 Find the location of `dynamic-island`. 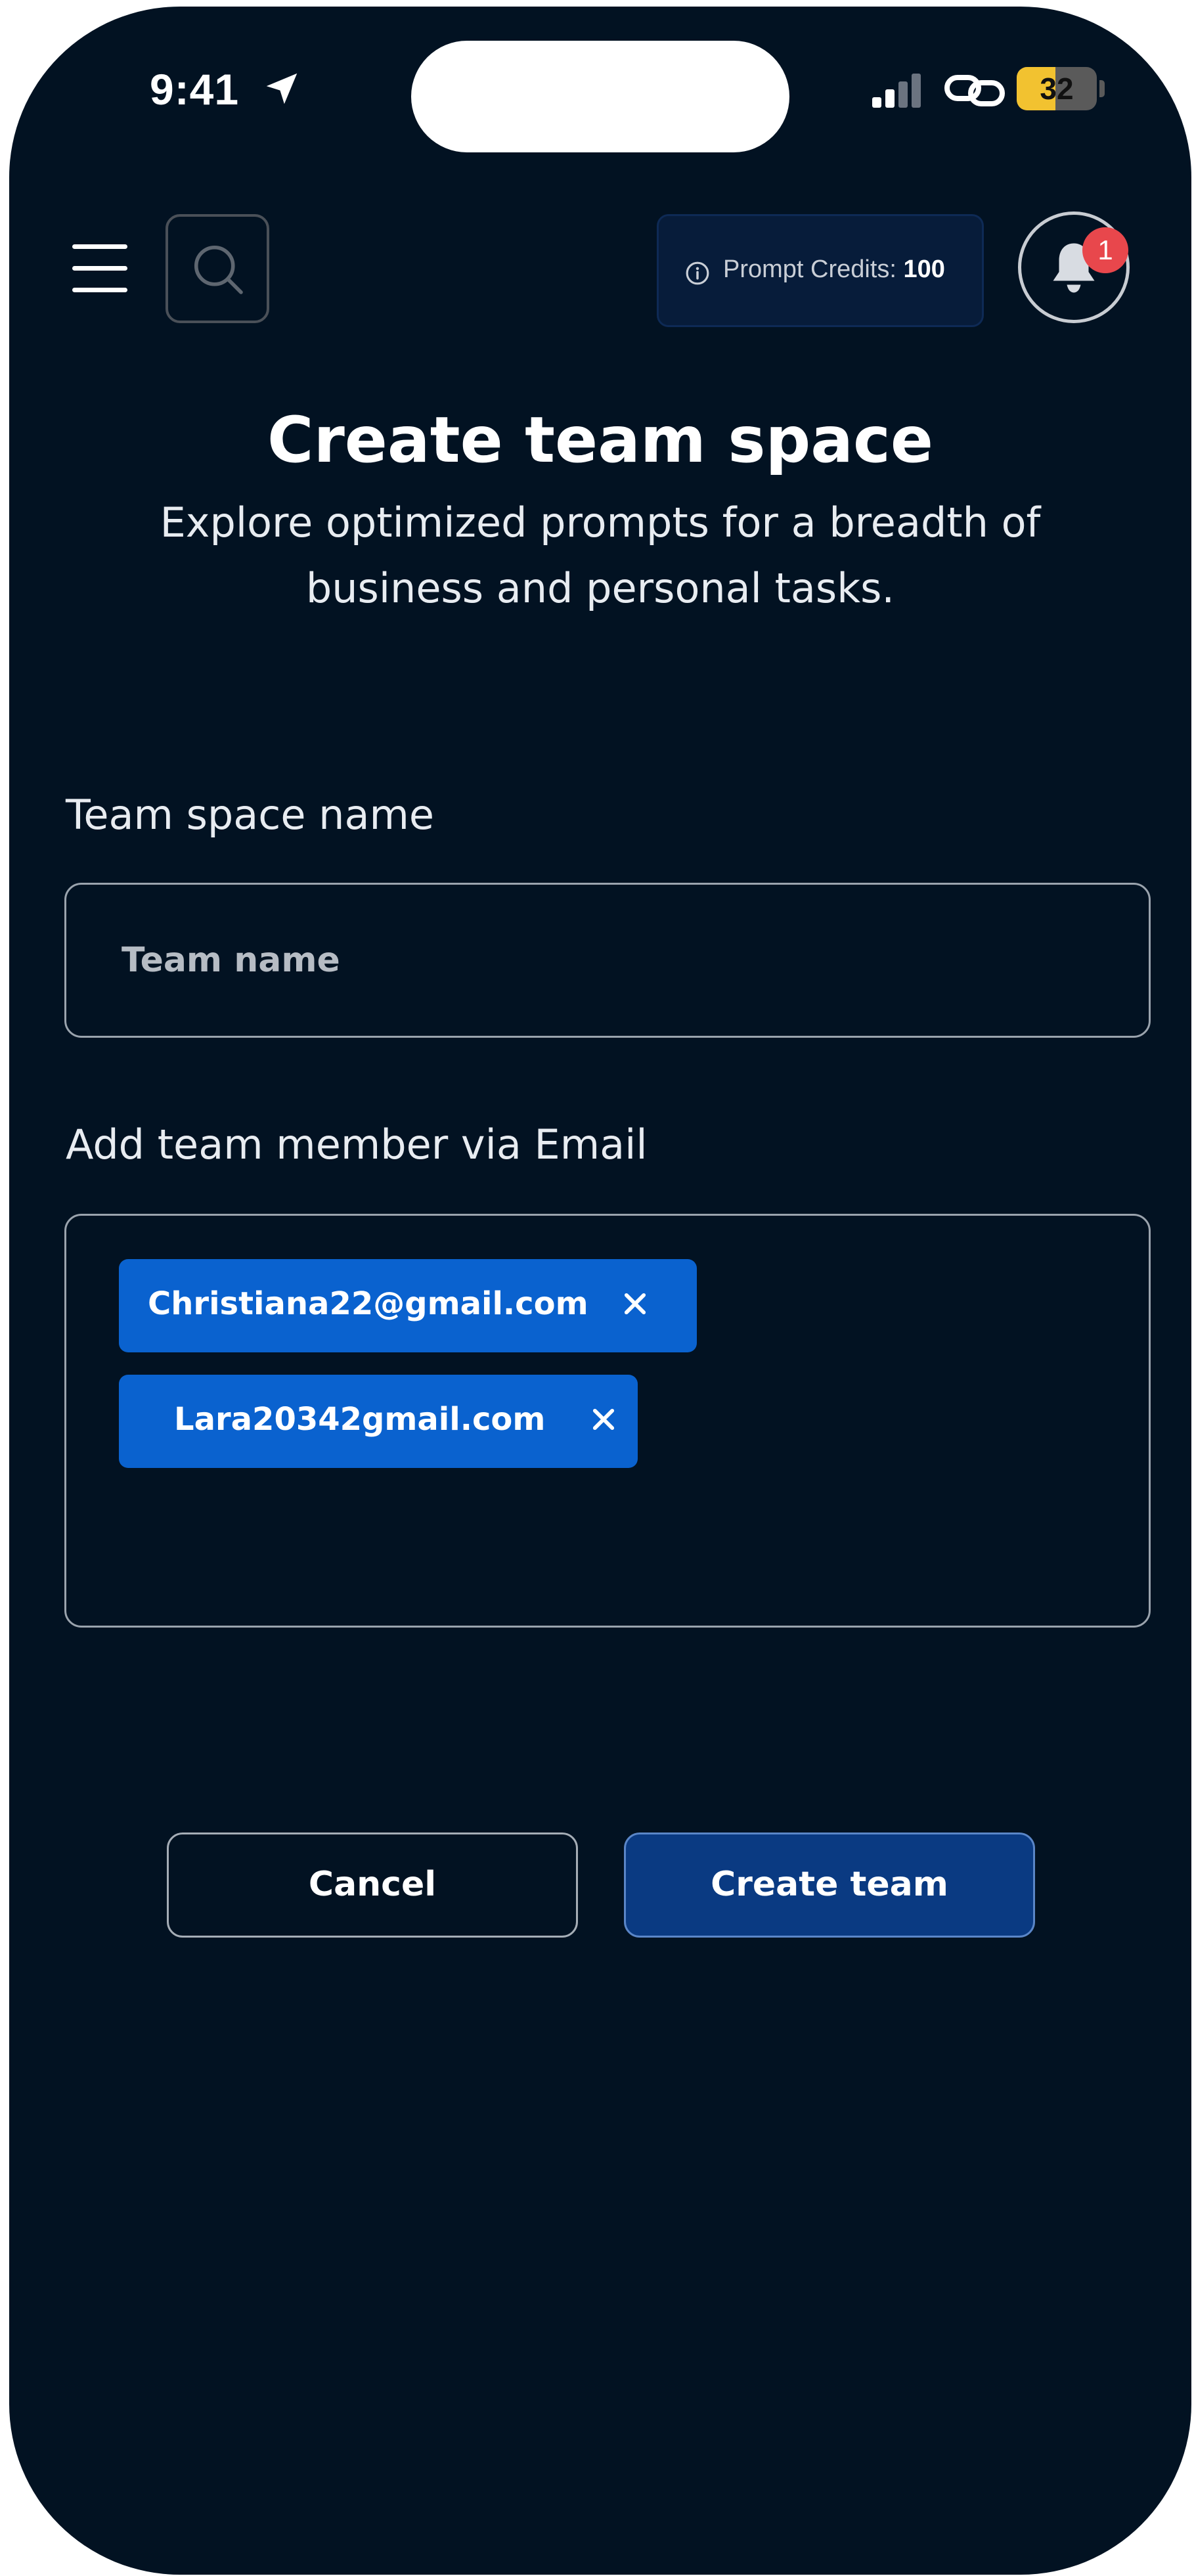

dynamic-island is located at coordinates (600, 96).